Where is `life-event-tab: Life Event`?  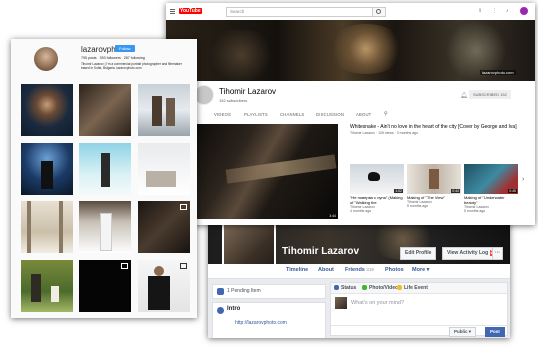
life-event-tab: Life Event is located at coordinates (416, 288).